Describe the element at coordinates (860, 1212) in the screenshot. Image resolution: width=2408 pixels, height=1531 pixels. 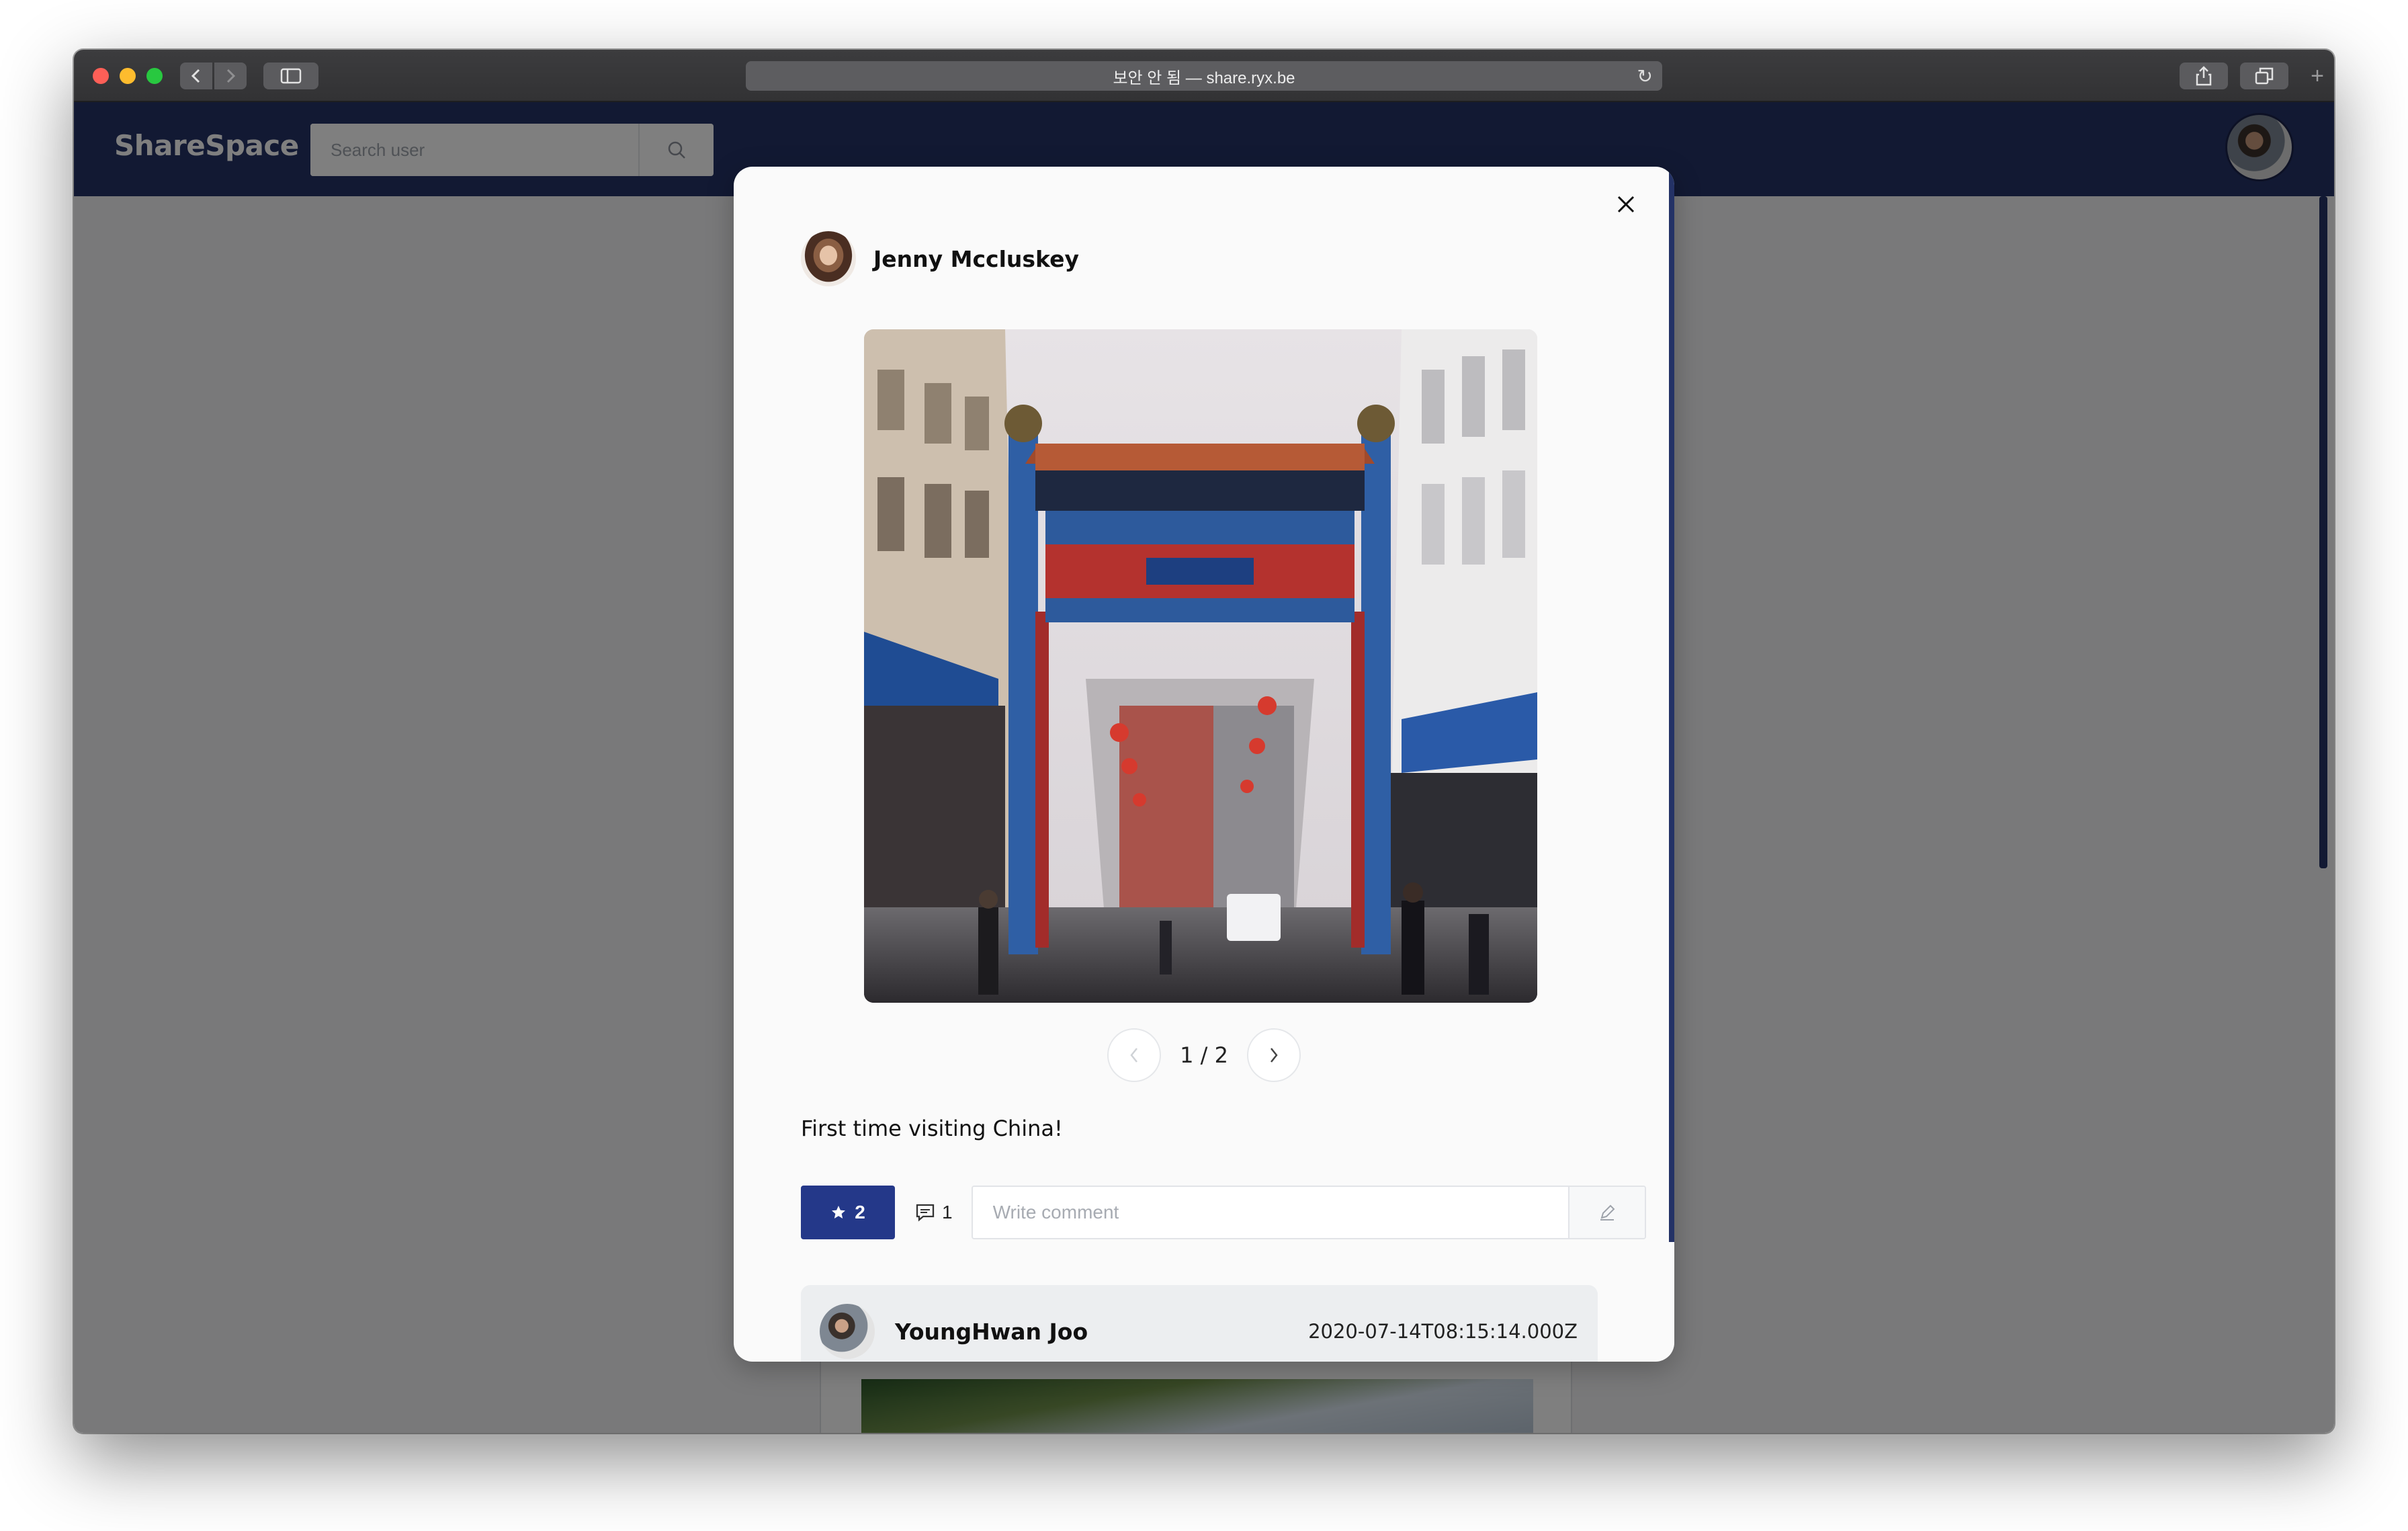
I see `like-count: 2` at that location.